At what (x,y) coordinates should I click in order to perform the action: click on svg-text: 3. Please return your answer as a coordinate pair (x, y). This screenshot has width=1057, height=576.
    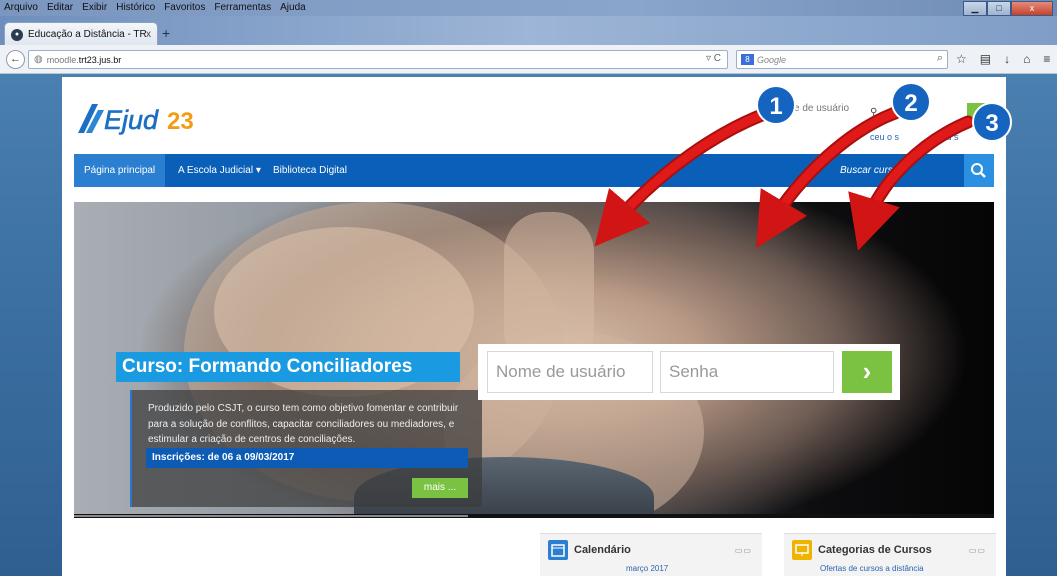
    Looking at the image, I should click on (991, 123).